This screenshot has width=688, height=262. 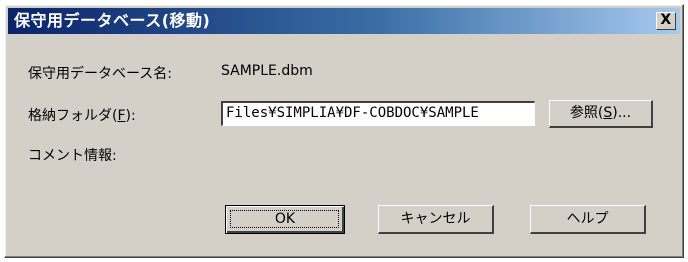 I want to click on folder-input: Files¥SIMPLIA¥DF-COBDOC¥SAMPLE, so click(x=378, y=113).